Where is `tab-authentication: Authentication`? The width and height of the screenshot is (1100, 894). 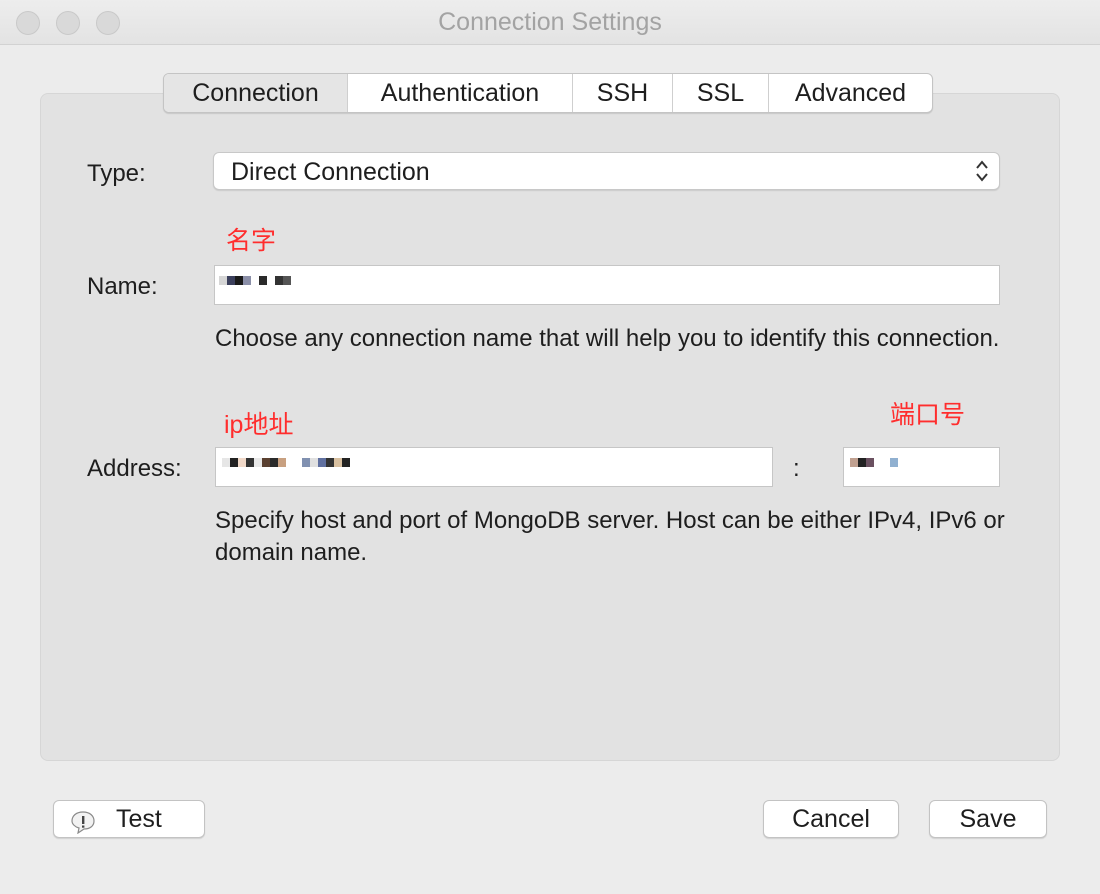
tab-authentication: Authentication is located at coordinates (459, 93).